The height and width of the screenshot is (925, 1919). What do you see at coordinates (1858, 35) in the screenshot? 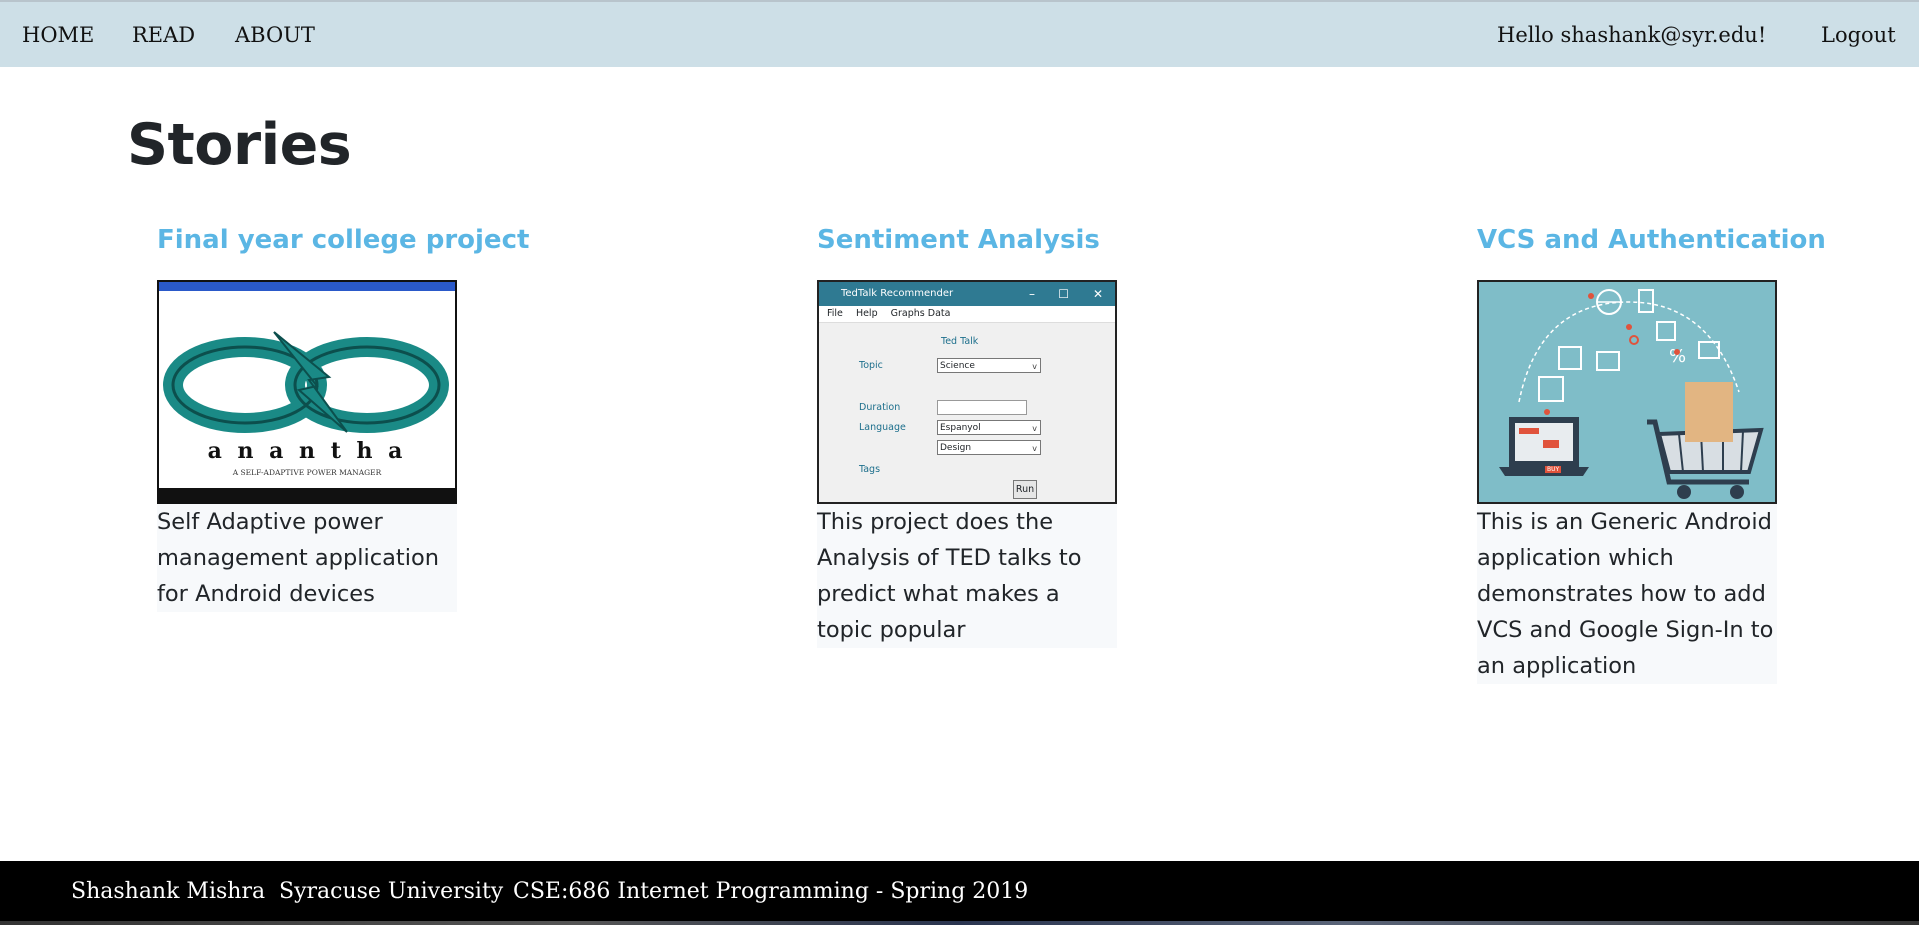
I see `logout-link: Logout` at bounding box center [1858, 35].